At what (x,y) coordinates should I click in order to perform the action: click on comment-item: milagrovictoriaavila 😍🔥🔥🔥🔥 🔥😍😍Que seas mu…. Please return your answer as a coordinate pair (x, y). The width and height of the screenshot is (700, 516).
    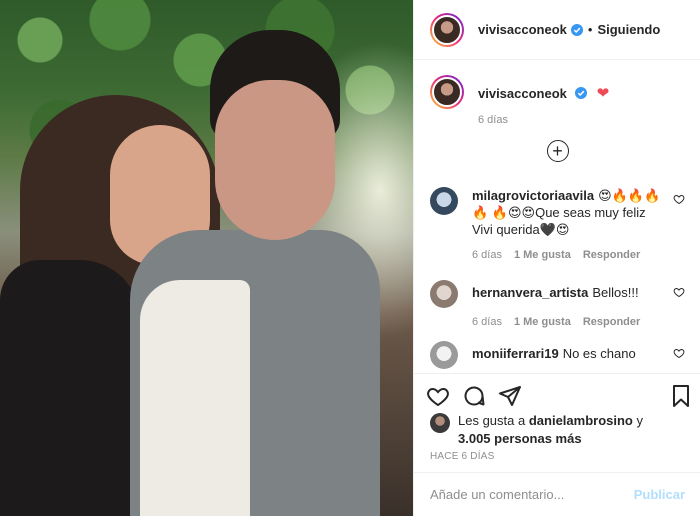
    Looking at the image, I should click on (557, 225).